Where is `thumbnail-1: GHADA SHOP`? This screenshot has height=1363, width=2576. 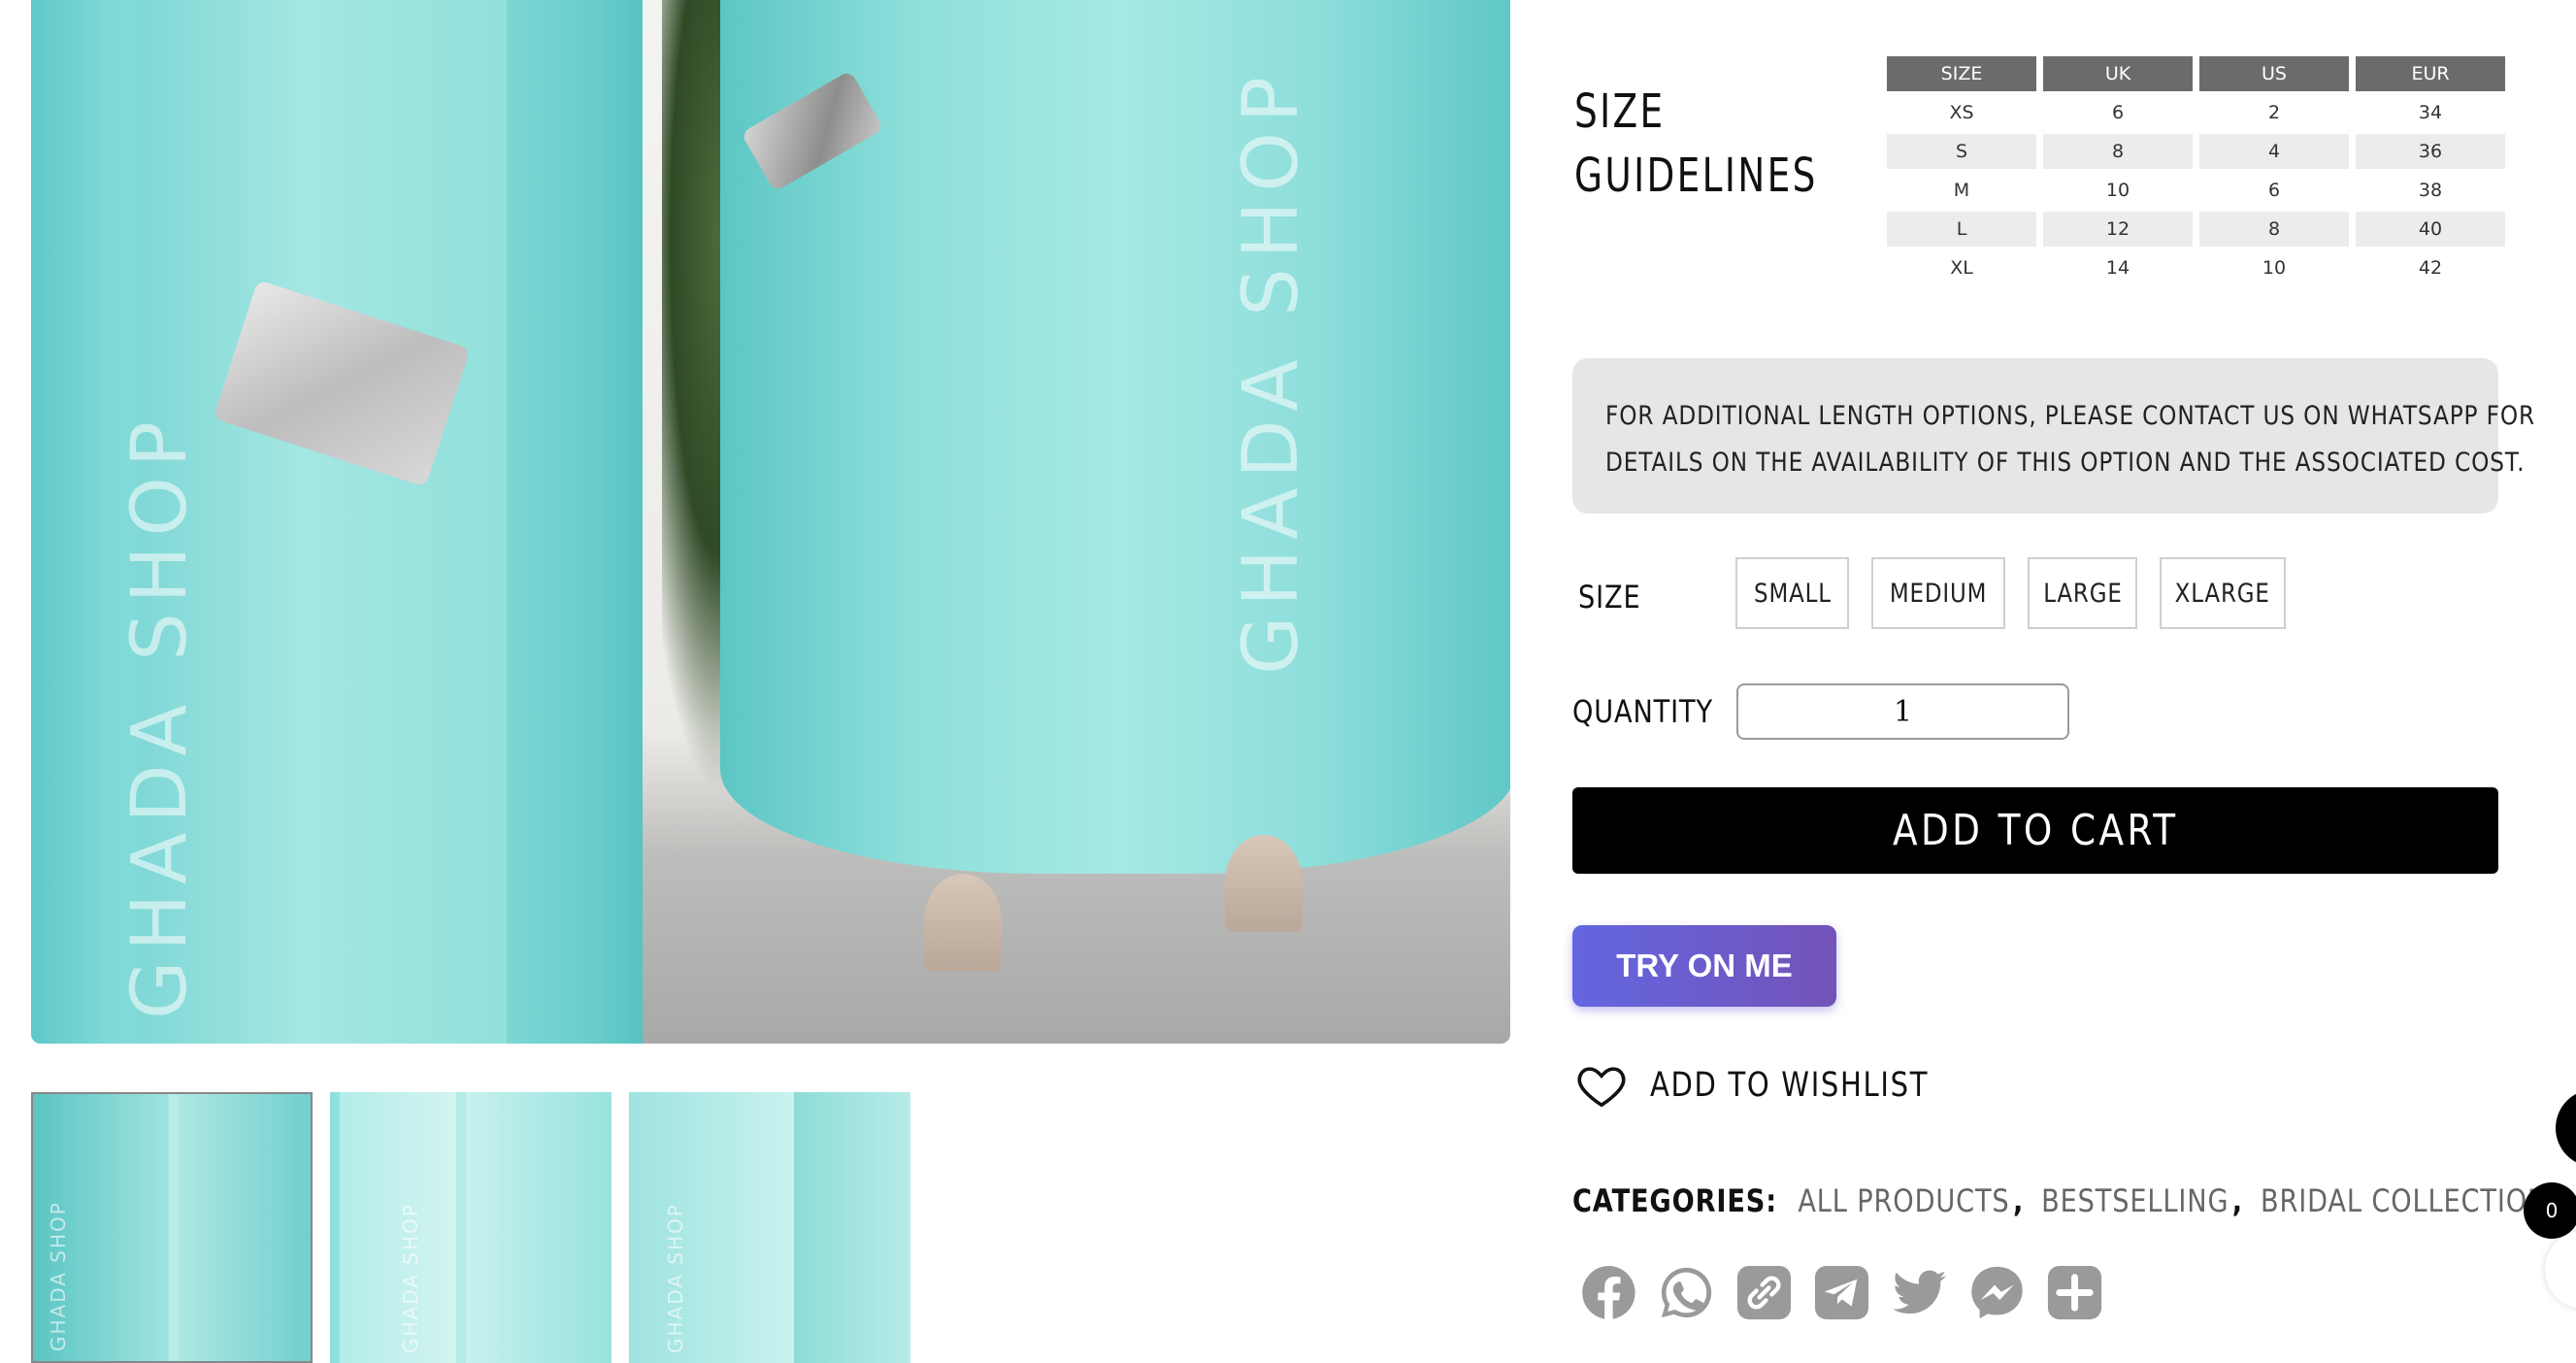
thumbnail-1: GHADA SHOP is located at coordinates (172, 1228).